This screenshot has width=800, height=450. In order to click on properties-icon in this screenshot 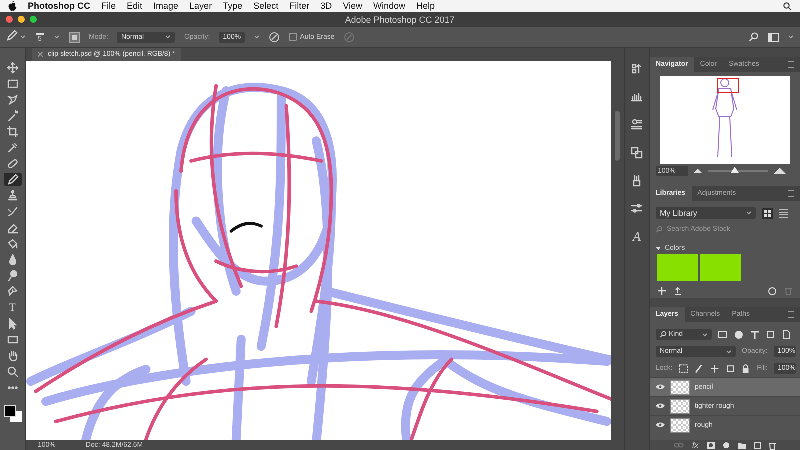, I will do `click(637, 125)`.